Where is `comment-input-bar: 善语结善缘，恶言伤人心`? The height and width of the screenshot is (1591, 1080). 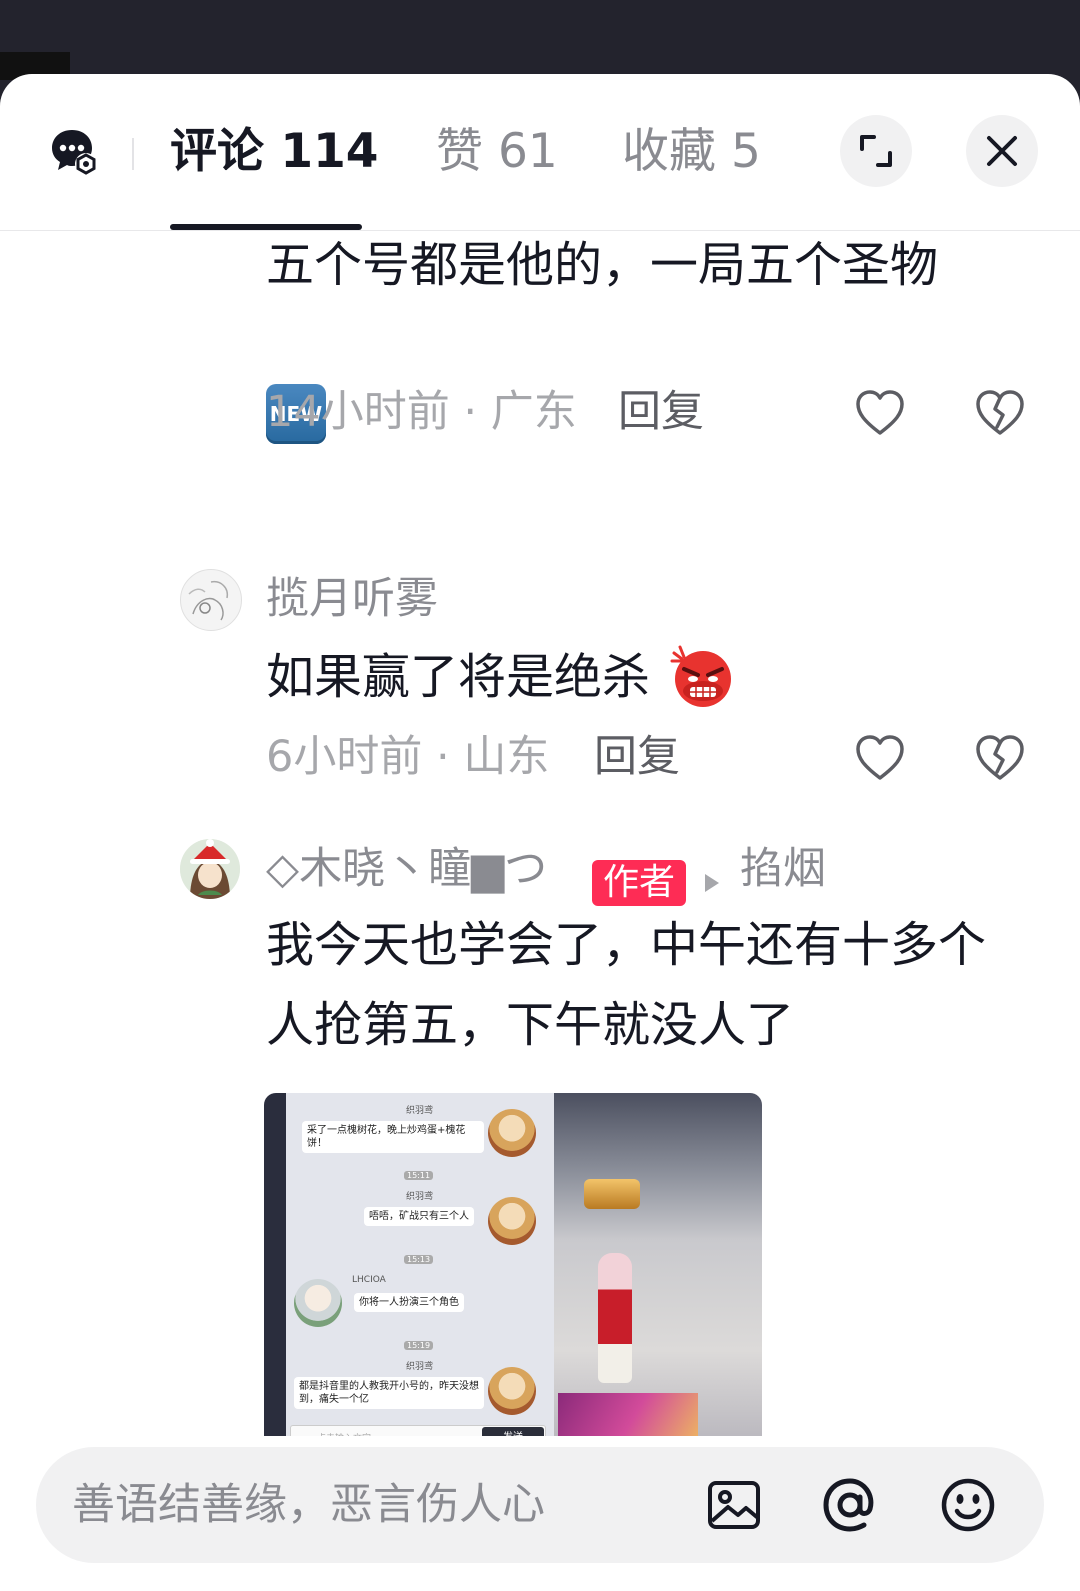
comment-input-bar: 善语结善缘，恶言伤人心 is located at coordinates (540, 1505).